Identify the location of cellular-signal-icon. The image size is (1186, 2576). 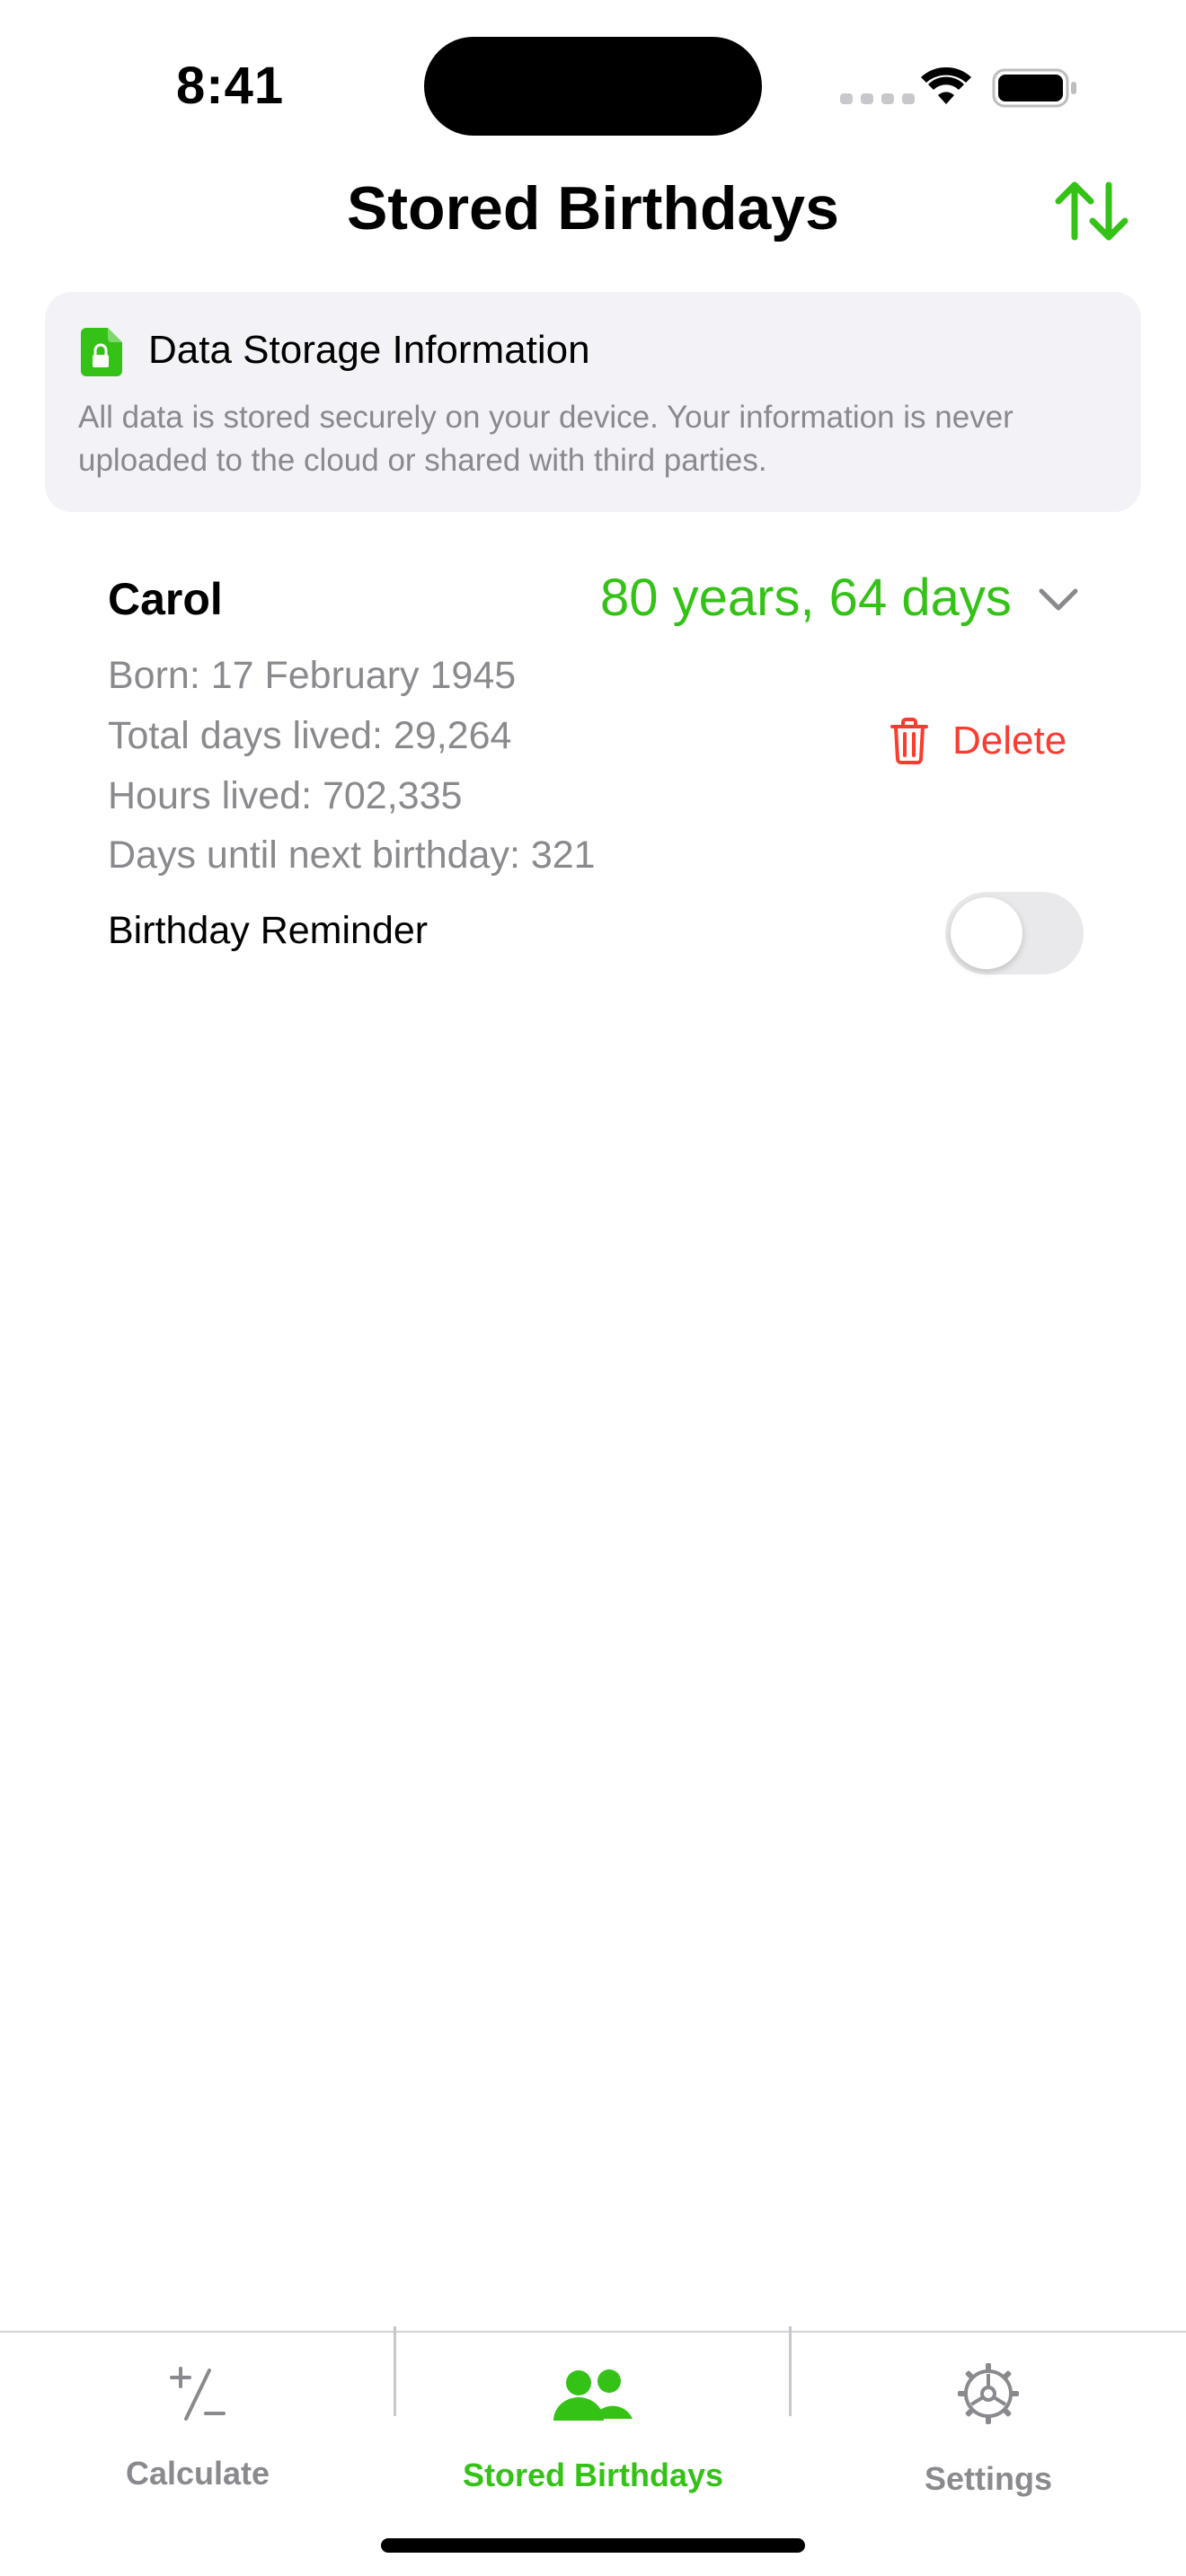
(877, 98).